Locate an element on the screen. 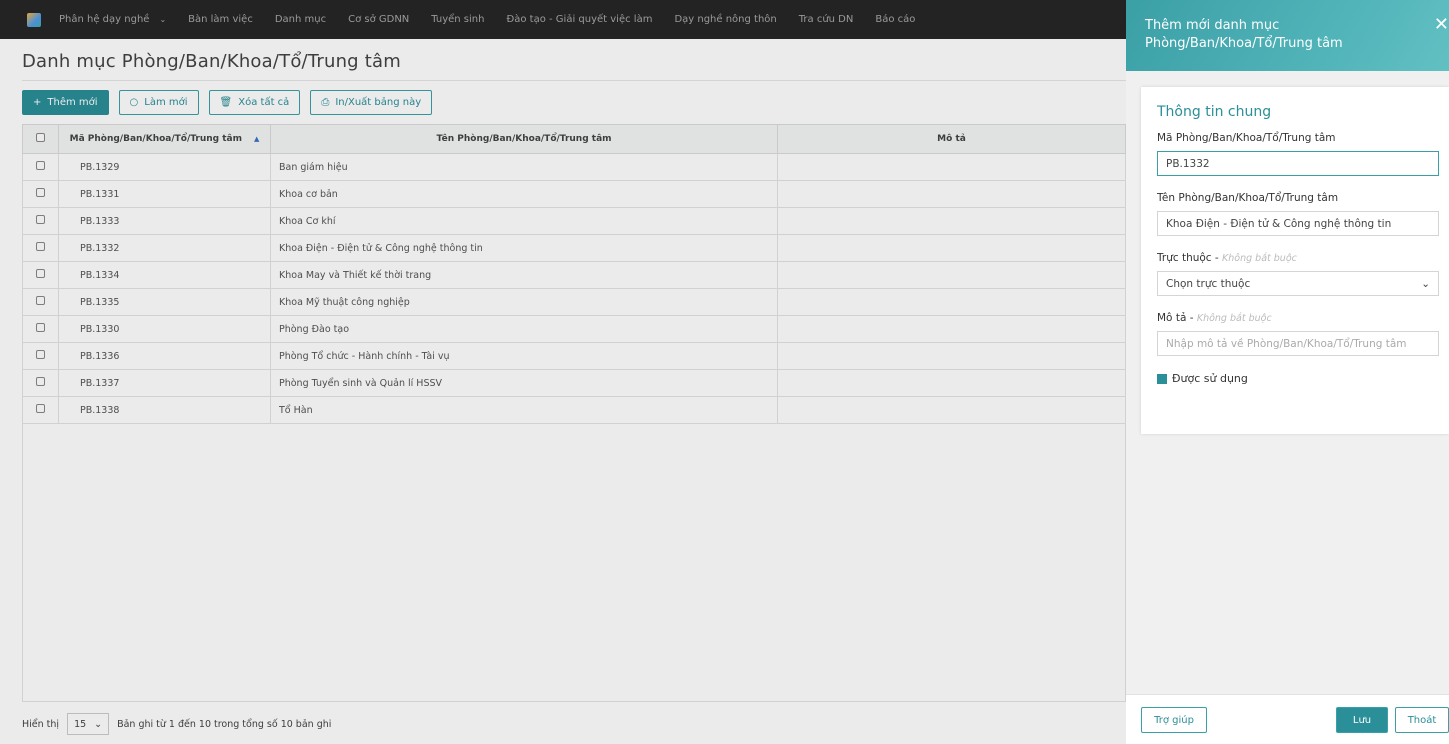 This screenshot has height=744, width=1449. nav-item-tra-cuu-dn: Tra cứu DN is located at coordinates (826, 19).